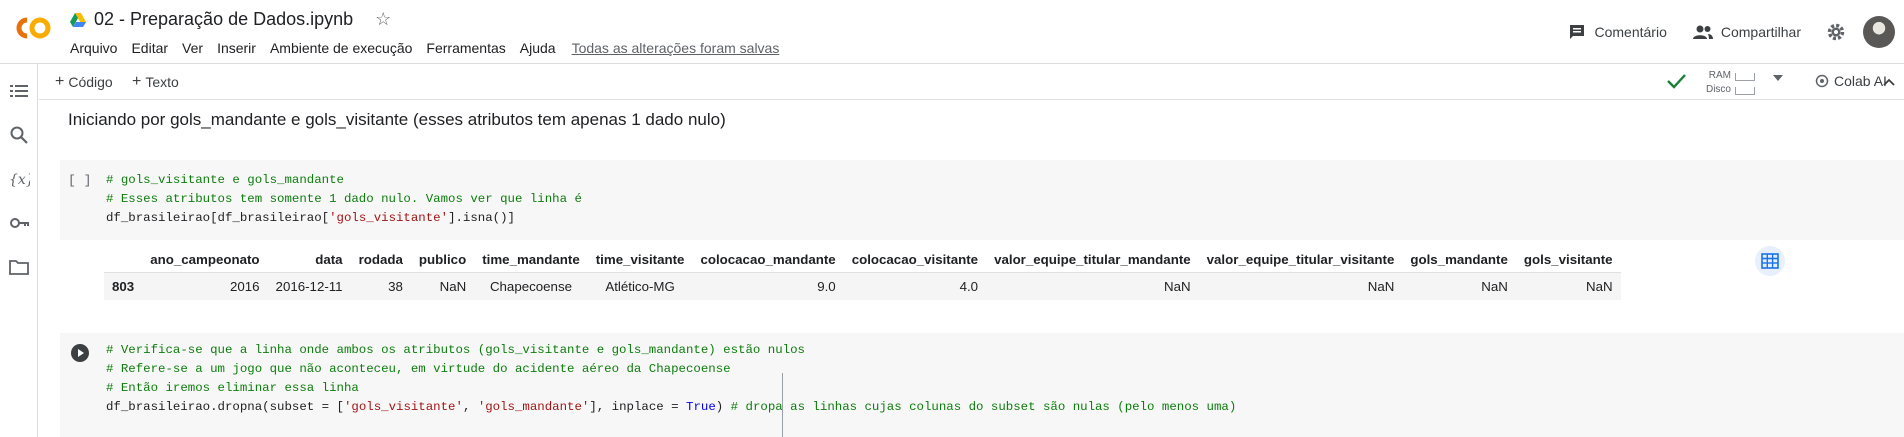 Image resolution: width=1904 pixels, height=437 pixels. Describe the element at coordinates (481, 218) in the screenshot. I see `code-token: ].isna()]` at that location.